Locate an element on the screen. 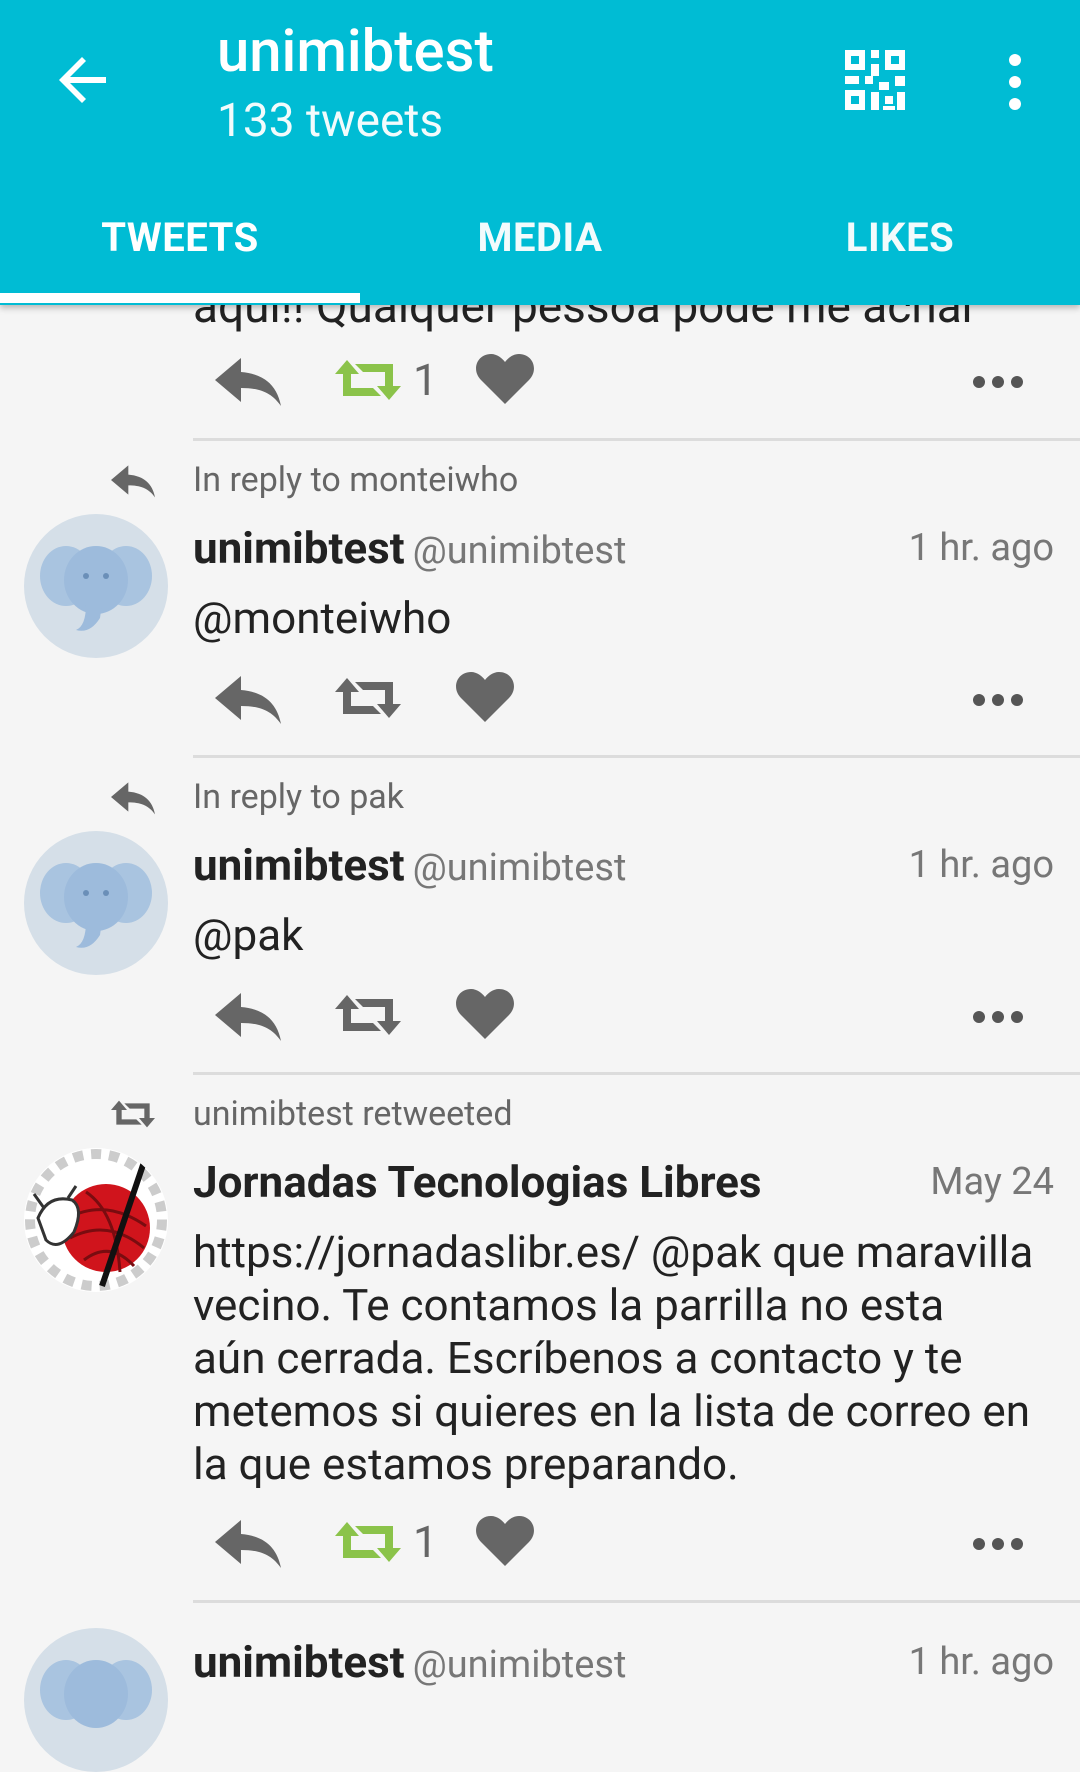  tab-indicator is located at coordinates (180, 298).